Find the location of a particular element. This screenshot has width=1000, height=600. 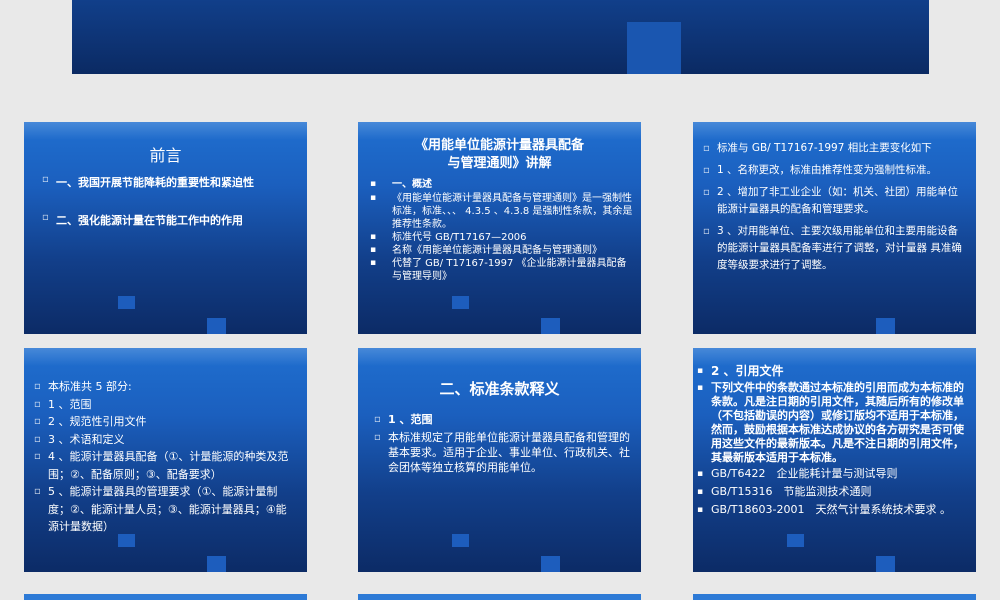

list-item: GB/T6422 企业能耗计量与测试导则 is located at coordinates (834, 474).